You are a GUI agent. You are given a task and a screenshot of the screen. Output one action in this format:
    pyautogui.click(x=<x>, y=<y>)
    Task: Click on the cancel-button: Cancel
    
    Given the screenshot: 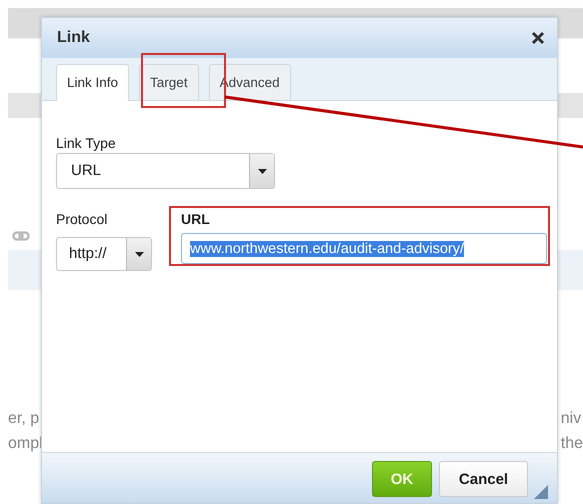 What is the action you would take?
    pyautogui.click(x=483, y=479)
    